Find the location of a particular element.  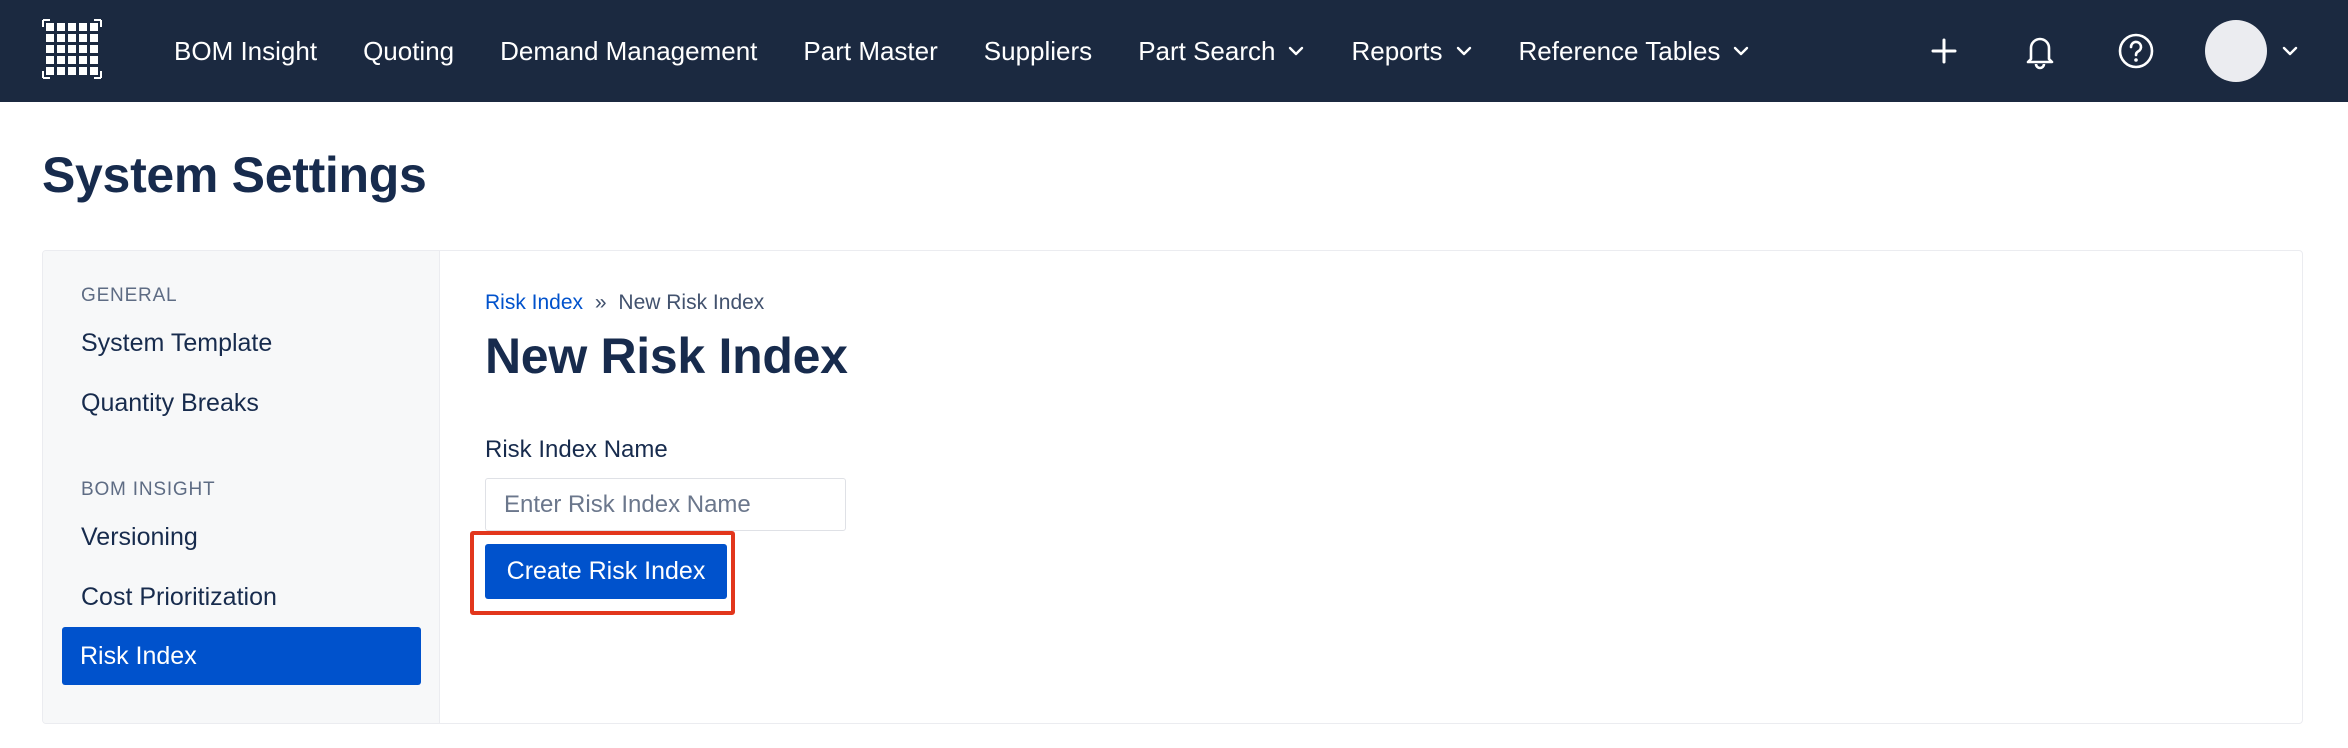

nav-part-search: Part Search is located at coordinates (1221, 51).